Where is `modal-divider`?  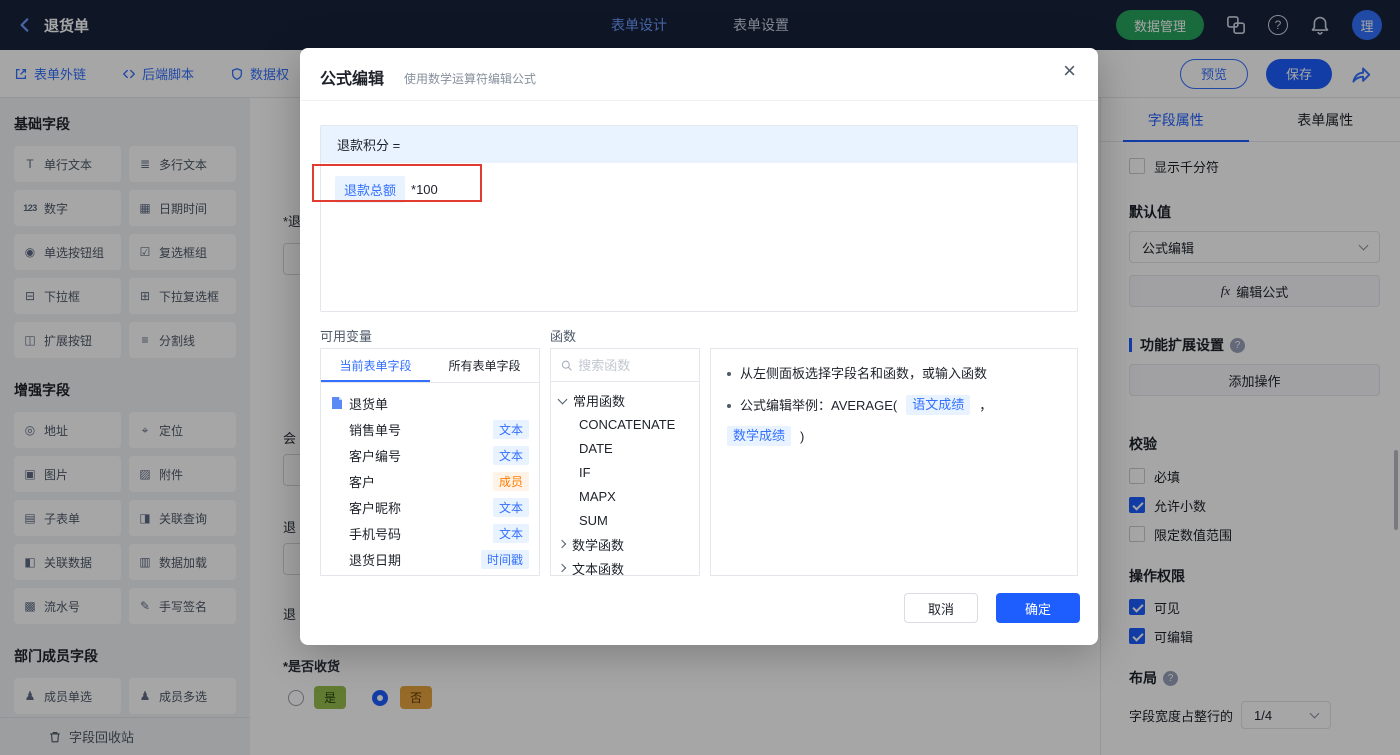
modal-divider is located at coordinates (699, 100).